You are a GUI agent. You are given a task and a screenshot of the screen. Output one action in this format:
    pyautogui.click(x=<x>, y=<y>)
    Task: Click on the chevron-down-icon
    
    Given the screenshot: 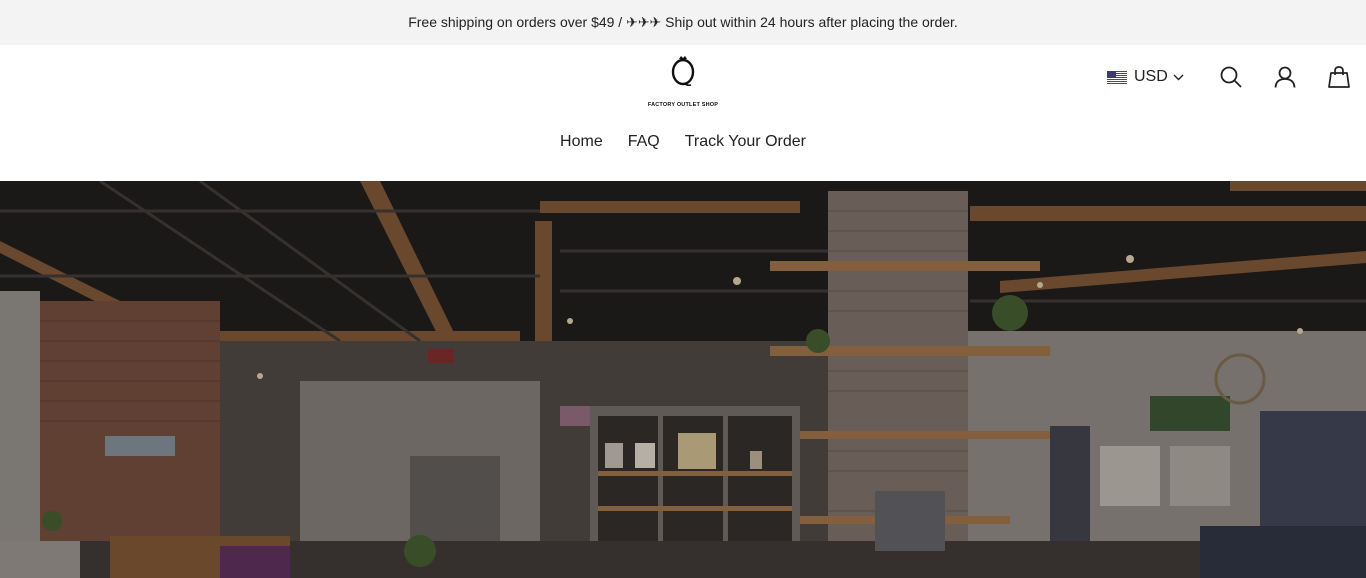 What is the action you would take?
    pyautogui.click(x=1178, y=77)
    